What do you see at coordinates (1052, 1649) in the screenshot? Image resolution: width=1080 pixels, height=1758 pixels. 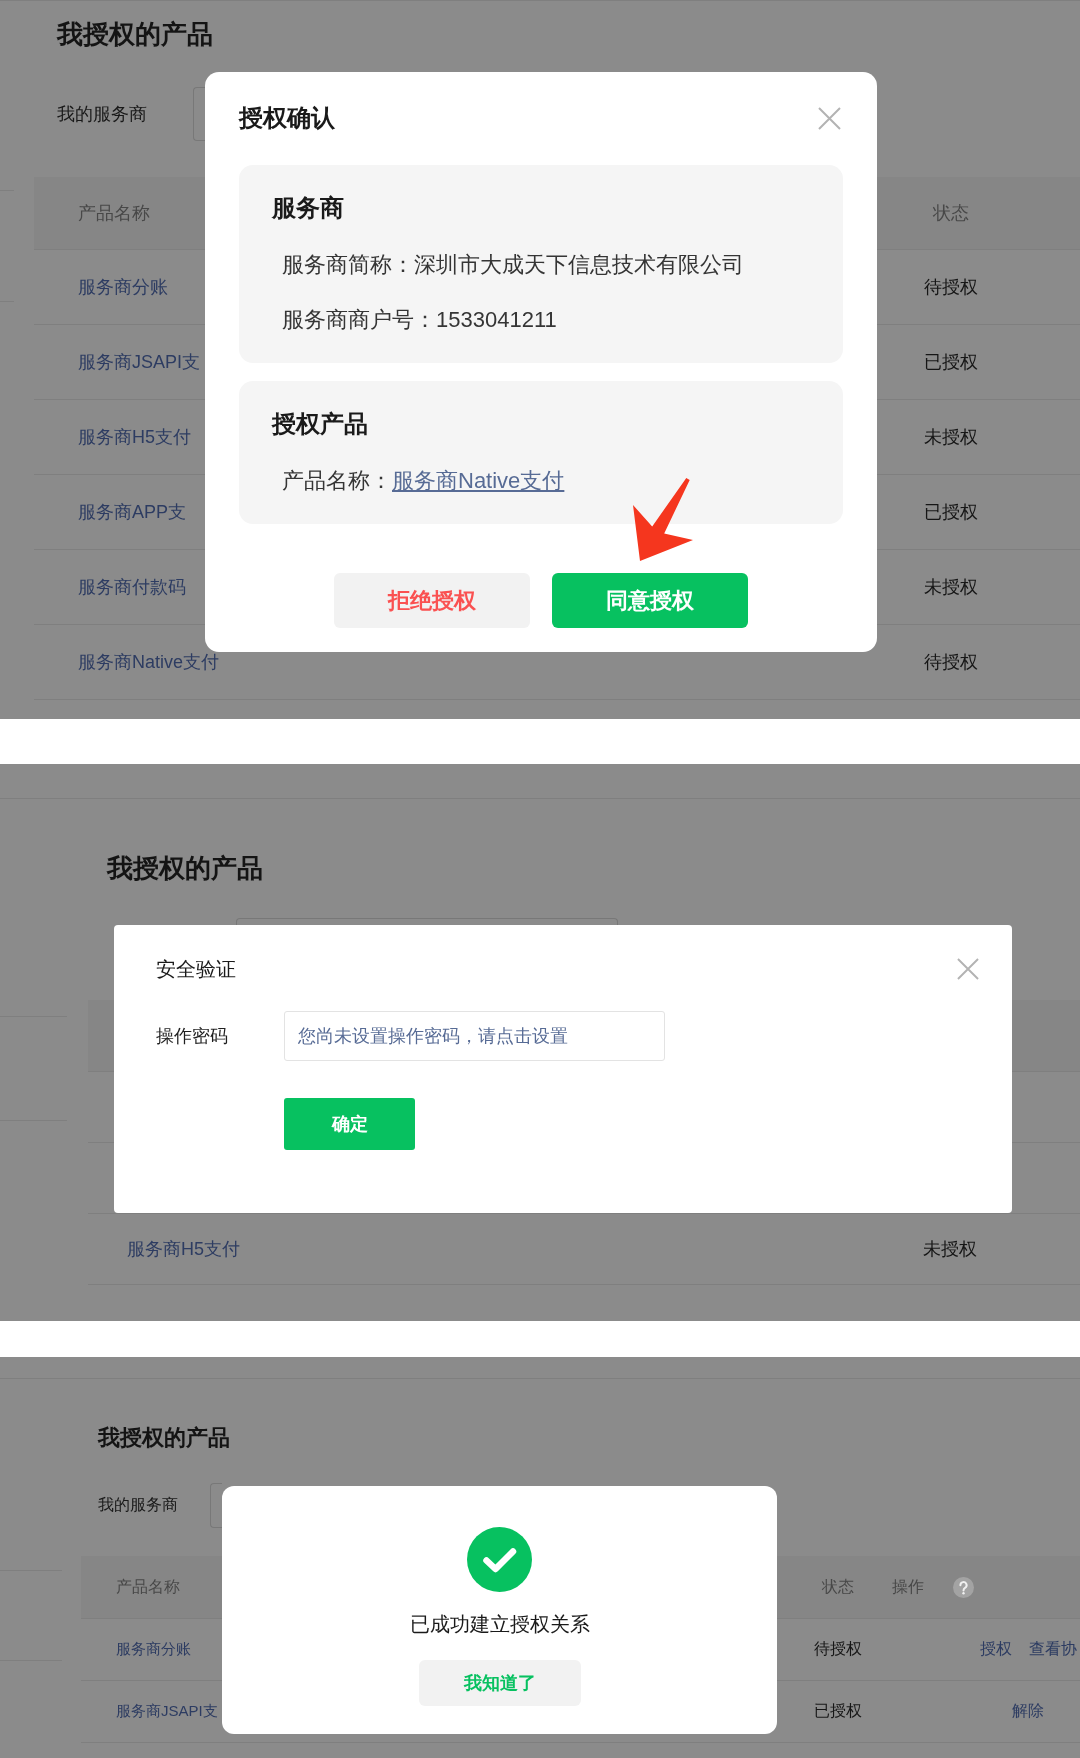 I see `action-link: 查看协` at bounding box center [1052, 1649].